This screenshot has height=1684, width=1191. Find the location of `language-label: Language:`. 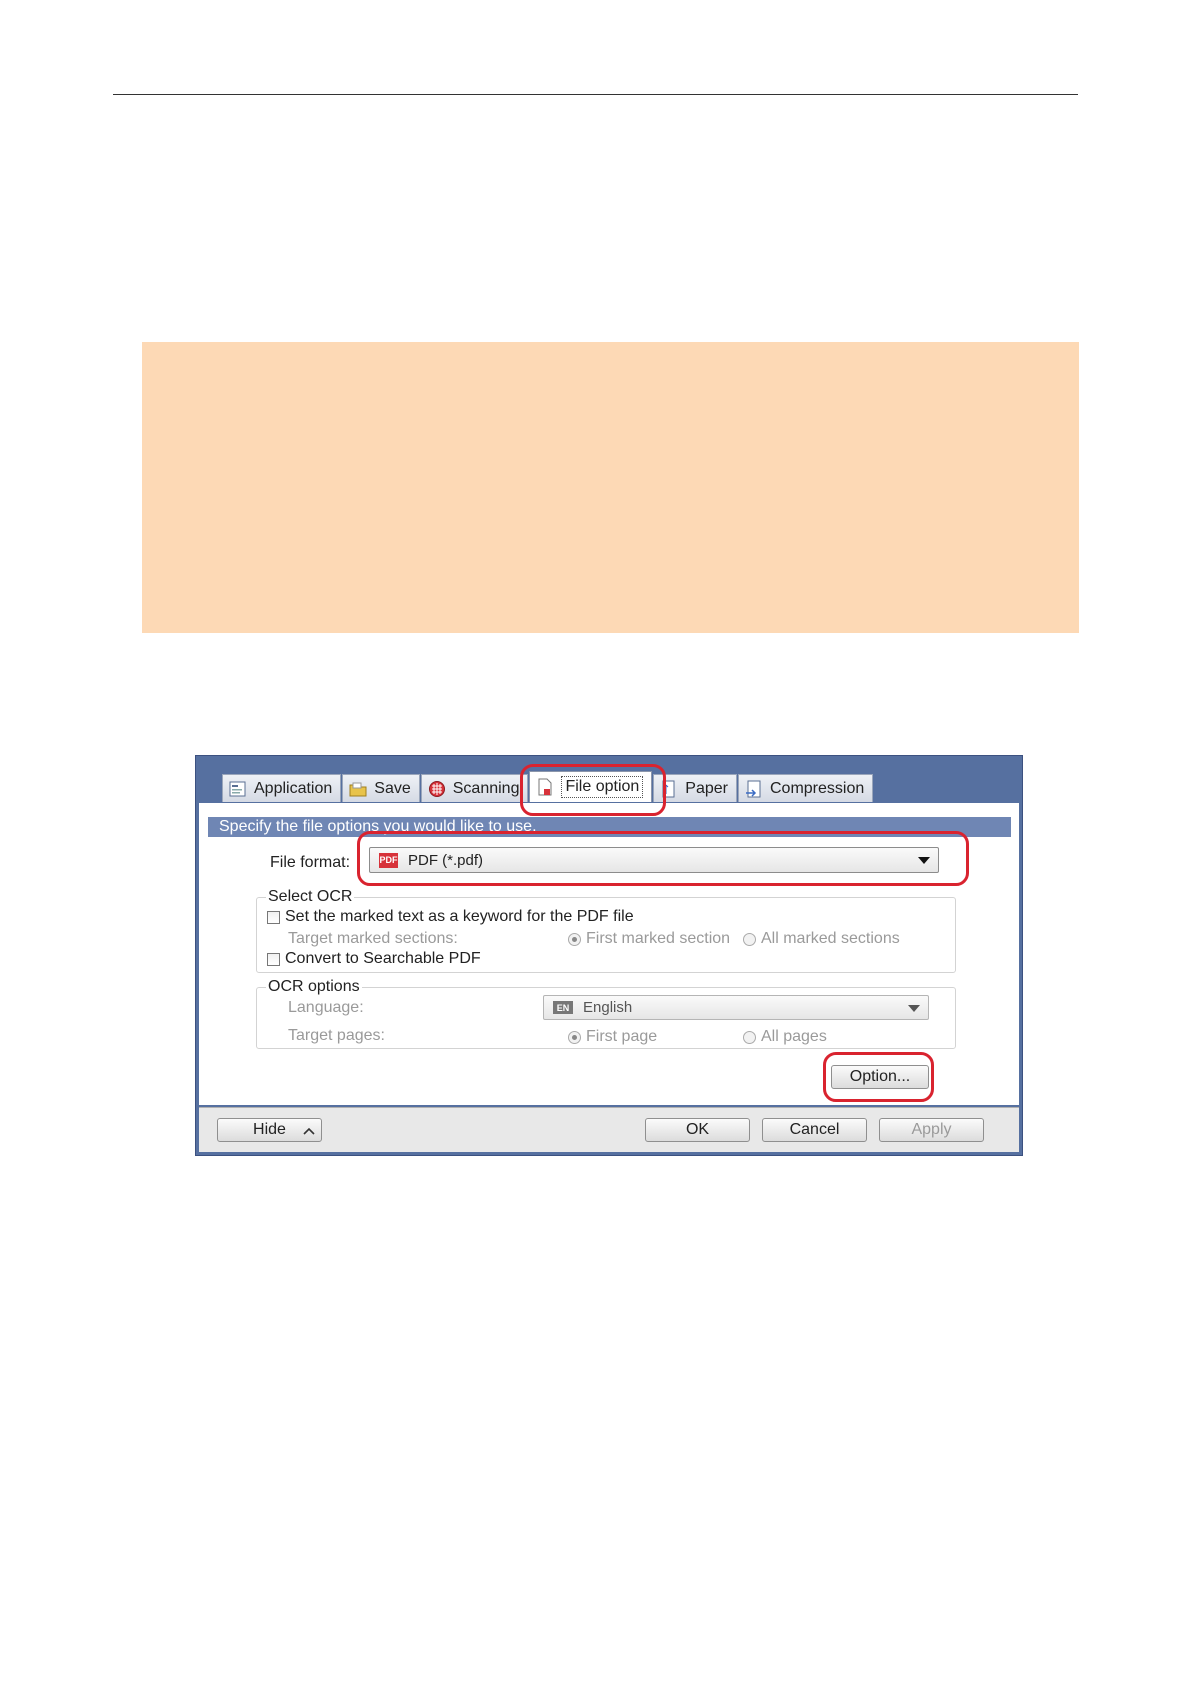

language-label: Language: is located at coordinates (326, 1007).